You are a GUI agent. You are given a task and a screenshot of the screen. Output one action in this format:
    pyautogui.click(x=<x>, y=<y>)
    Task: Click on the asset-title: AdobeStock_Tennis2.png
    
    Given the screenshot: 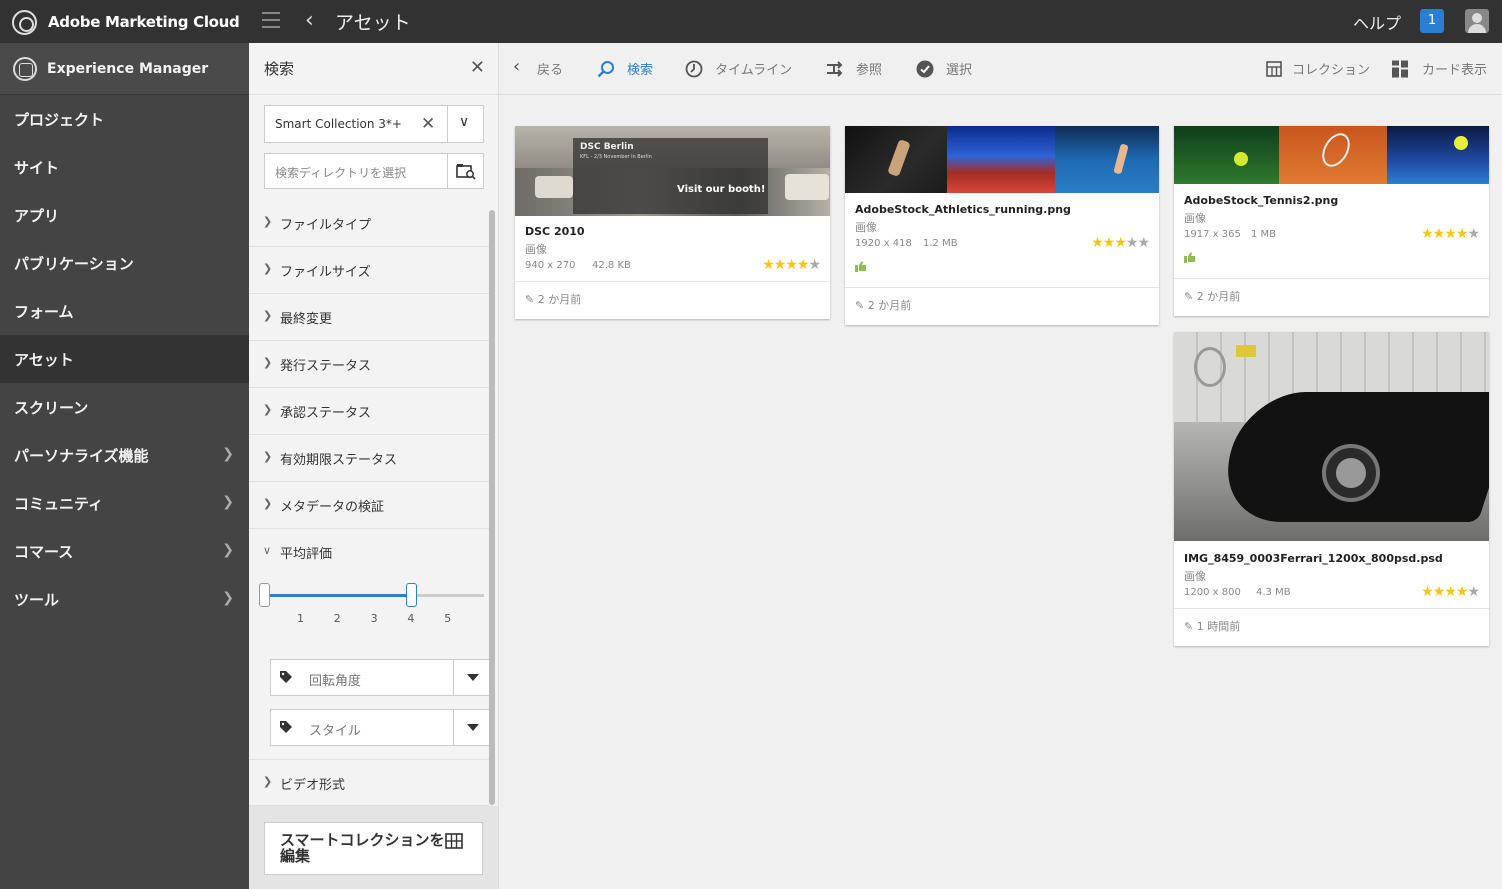 What is the action you would take?
    pyautogui.click(x=1261, y=200)
    